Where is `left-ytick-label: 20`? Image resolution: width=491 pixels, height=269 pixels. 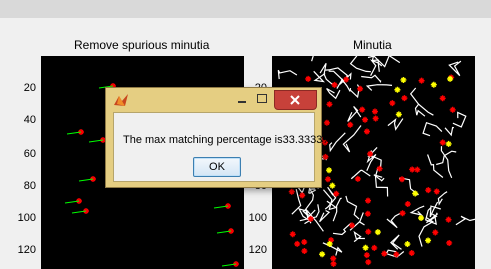 left-ytick-label: 20 is located at coordinates (29, 88).